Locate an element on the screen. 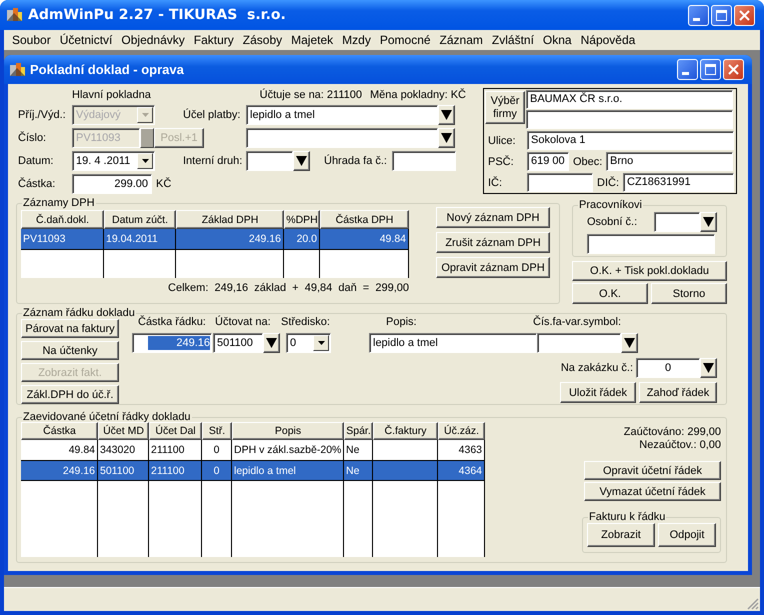  table-row: PV11093 19.04.2011 249.16 20.0 49.84 is located at coordinates (215, 239).